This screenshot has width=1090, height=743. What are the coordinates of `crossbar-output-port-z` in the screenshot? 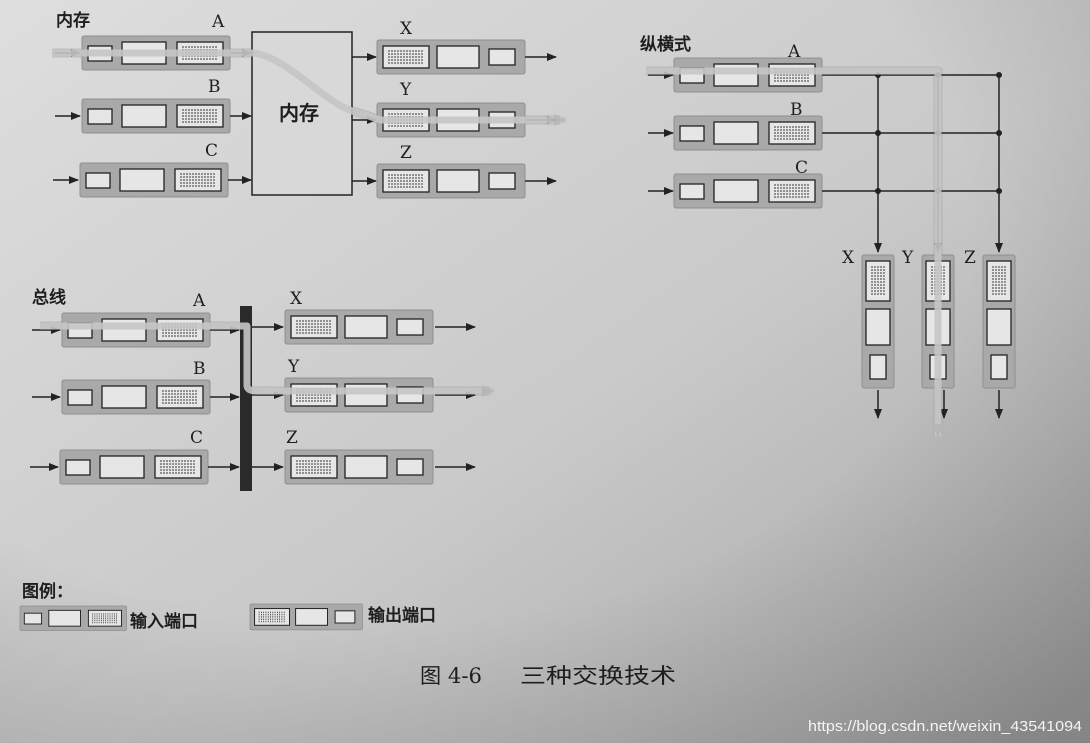 It's located at (999, 321).